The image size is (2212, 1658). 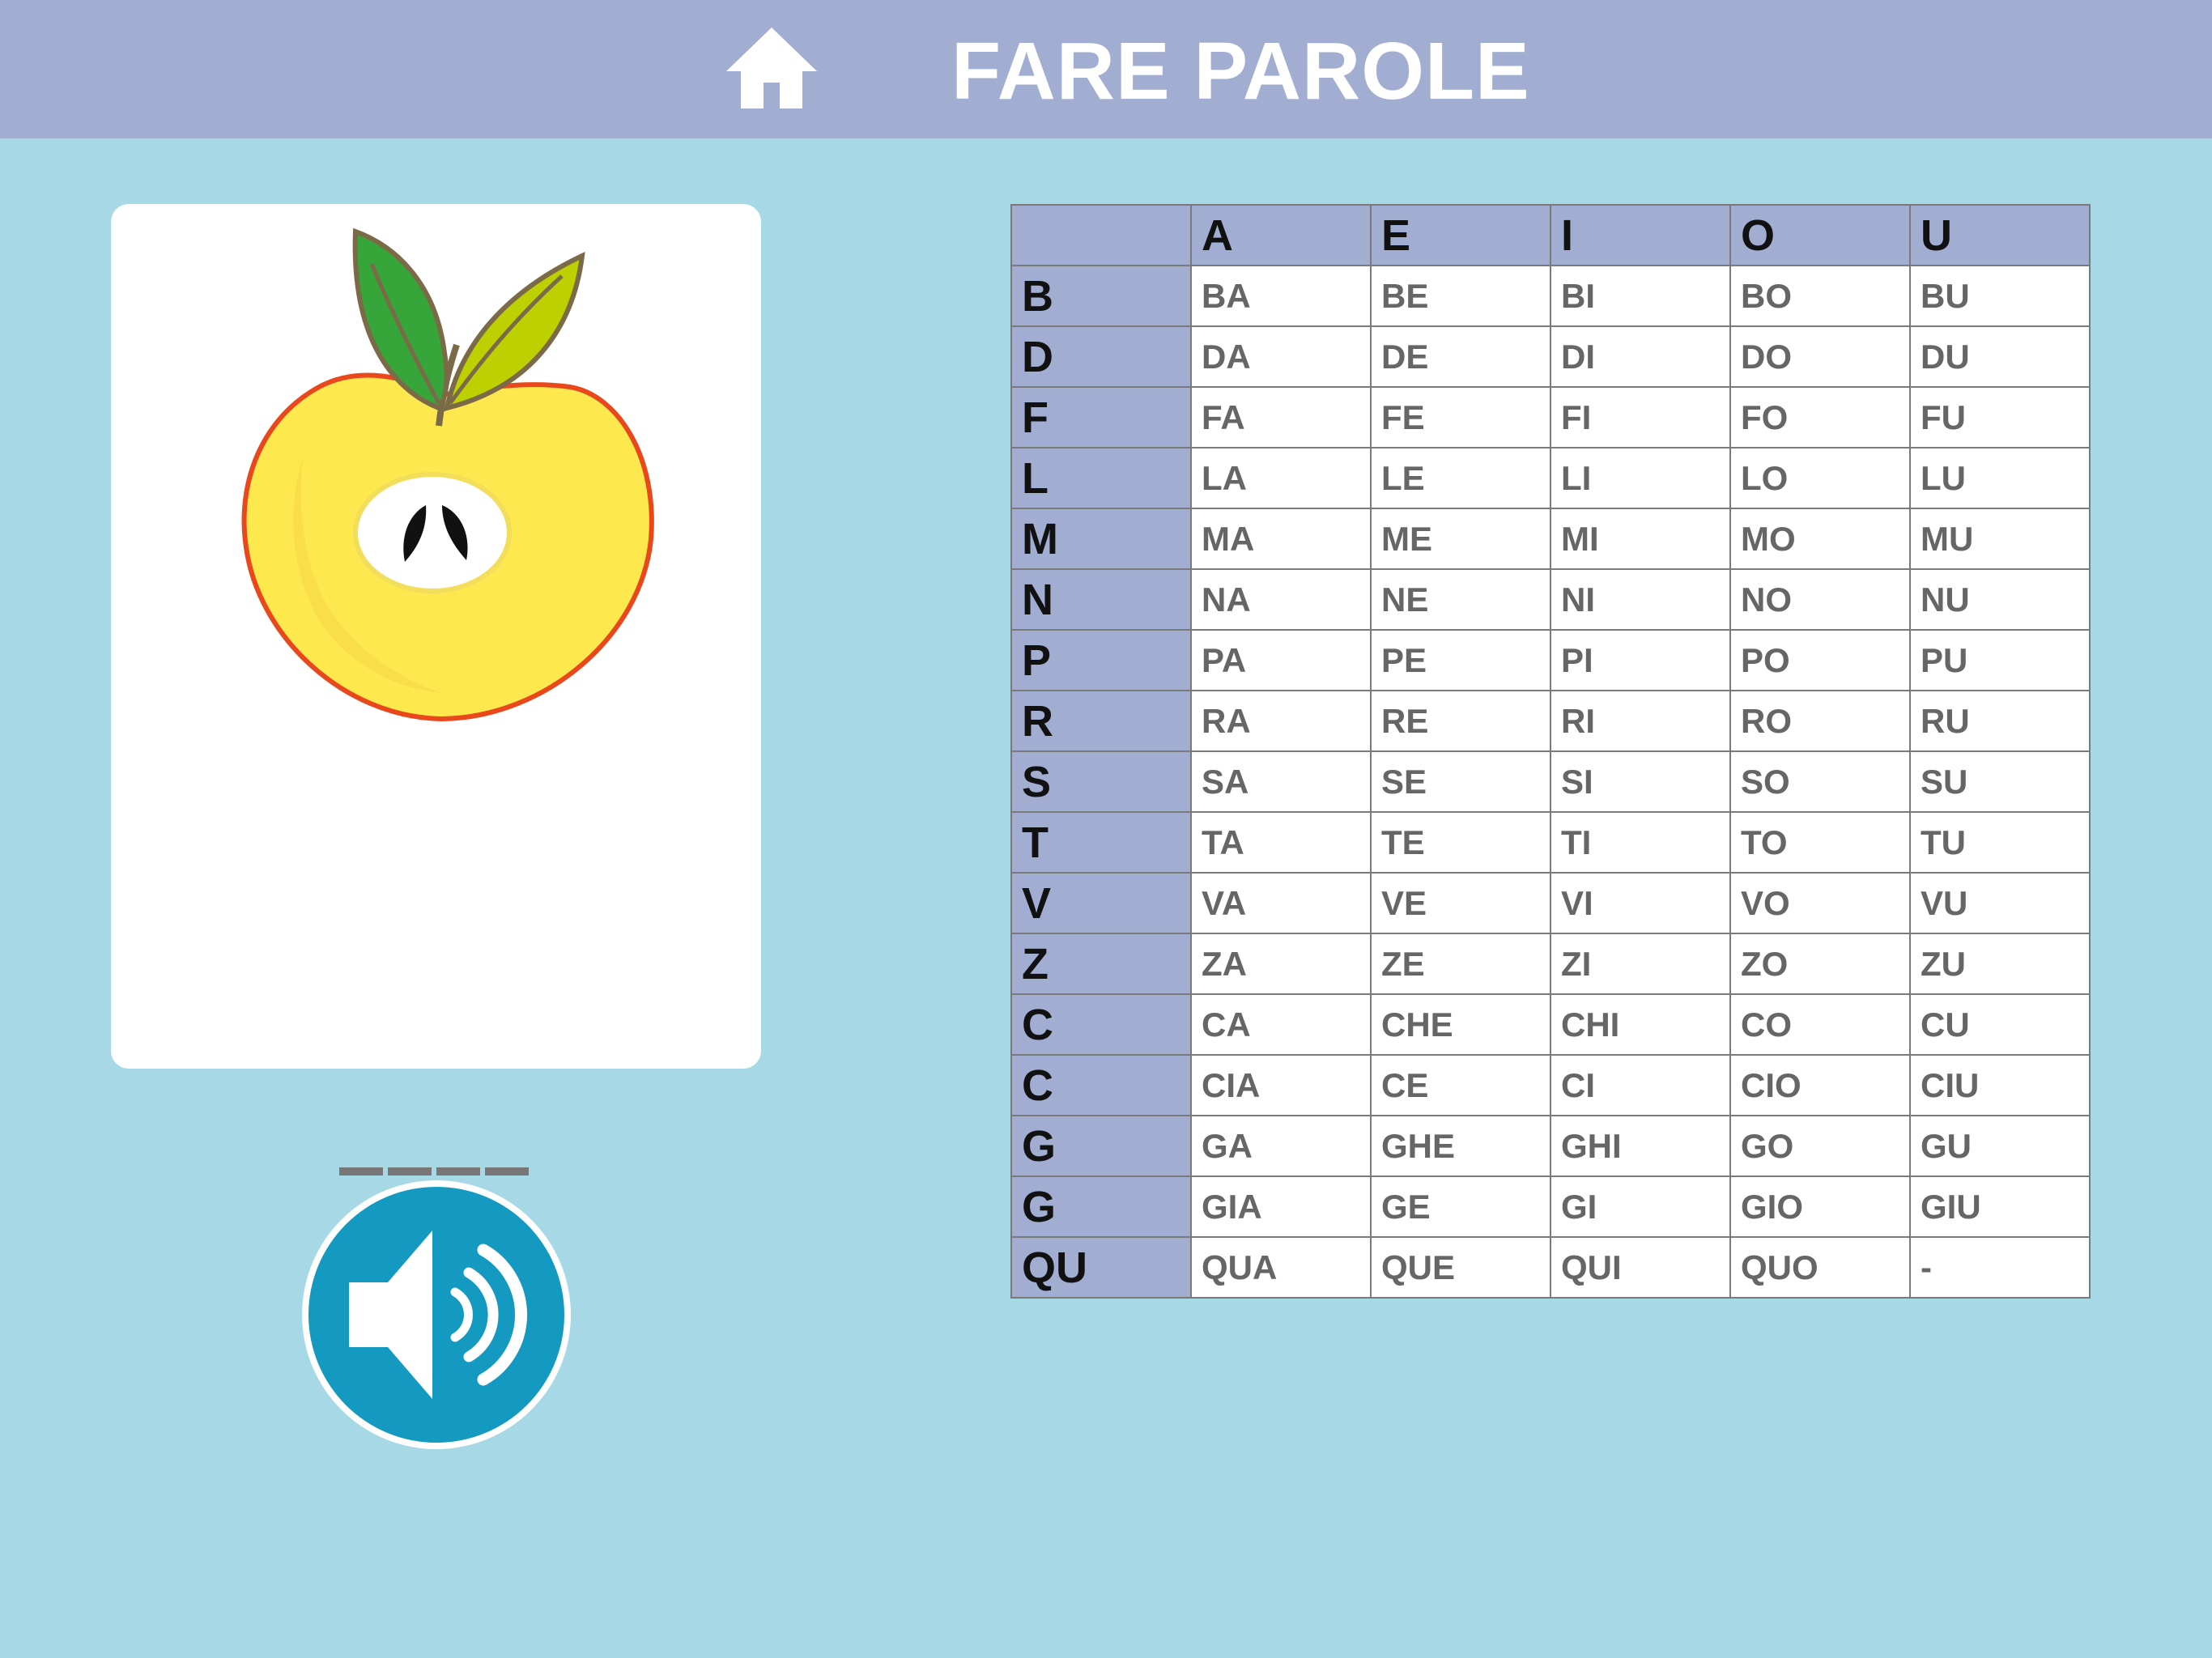 I want to click on syllable-cell: TE, so click(x=1461, y=842).